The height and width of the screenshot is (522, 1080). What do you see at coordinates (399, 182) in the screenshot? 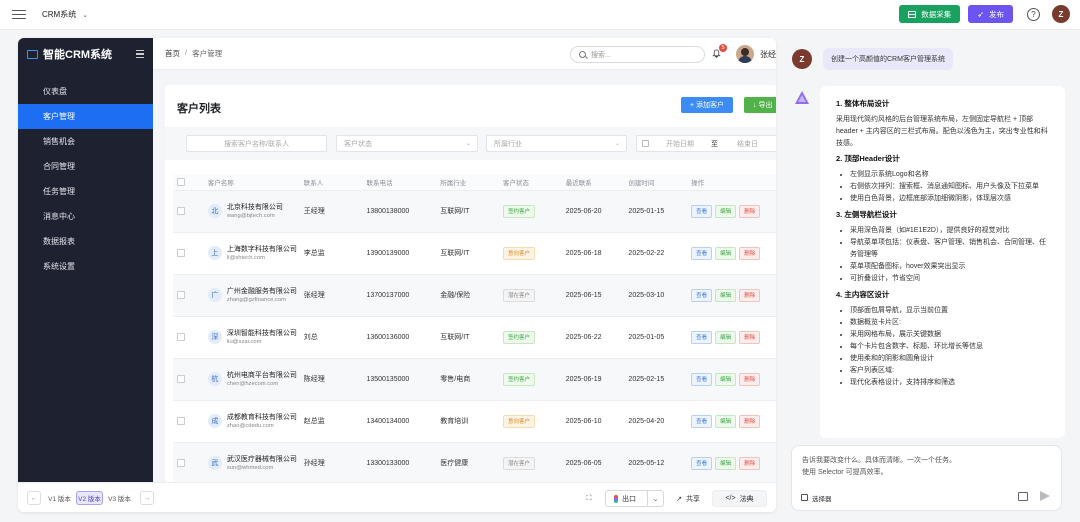
I see `column-header: 联系电话` at bounding box center [399, 182].